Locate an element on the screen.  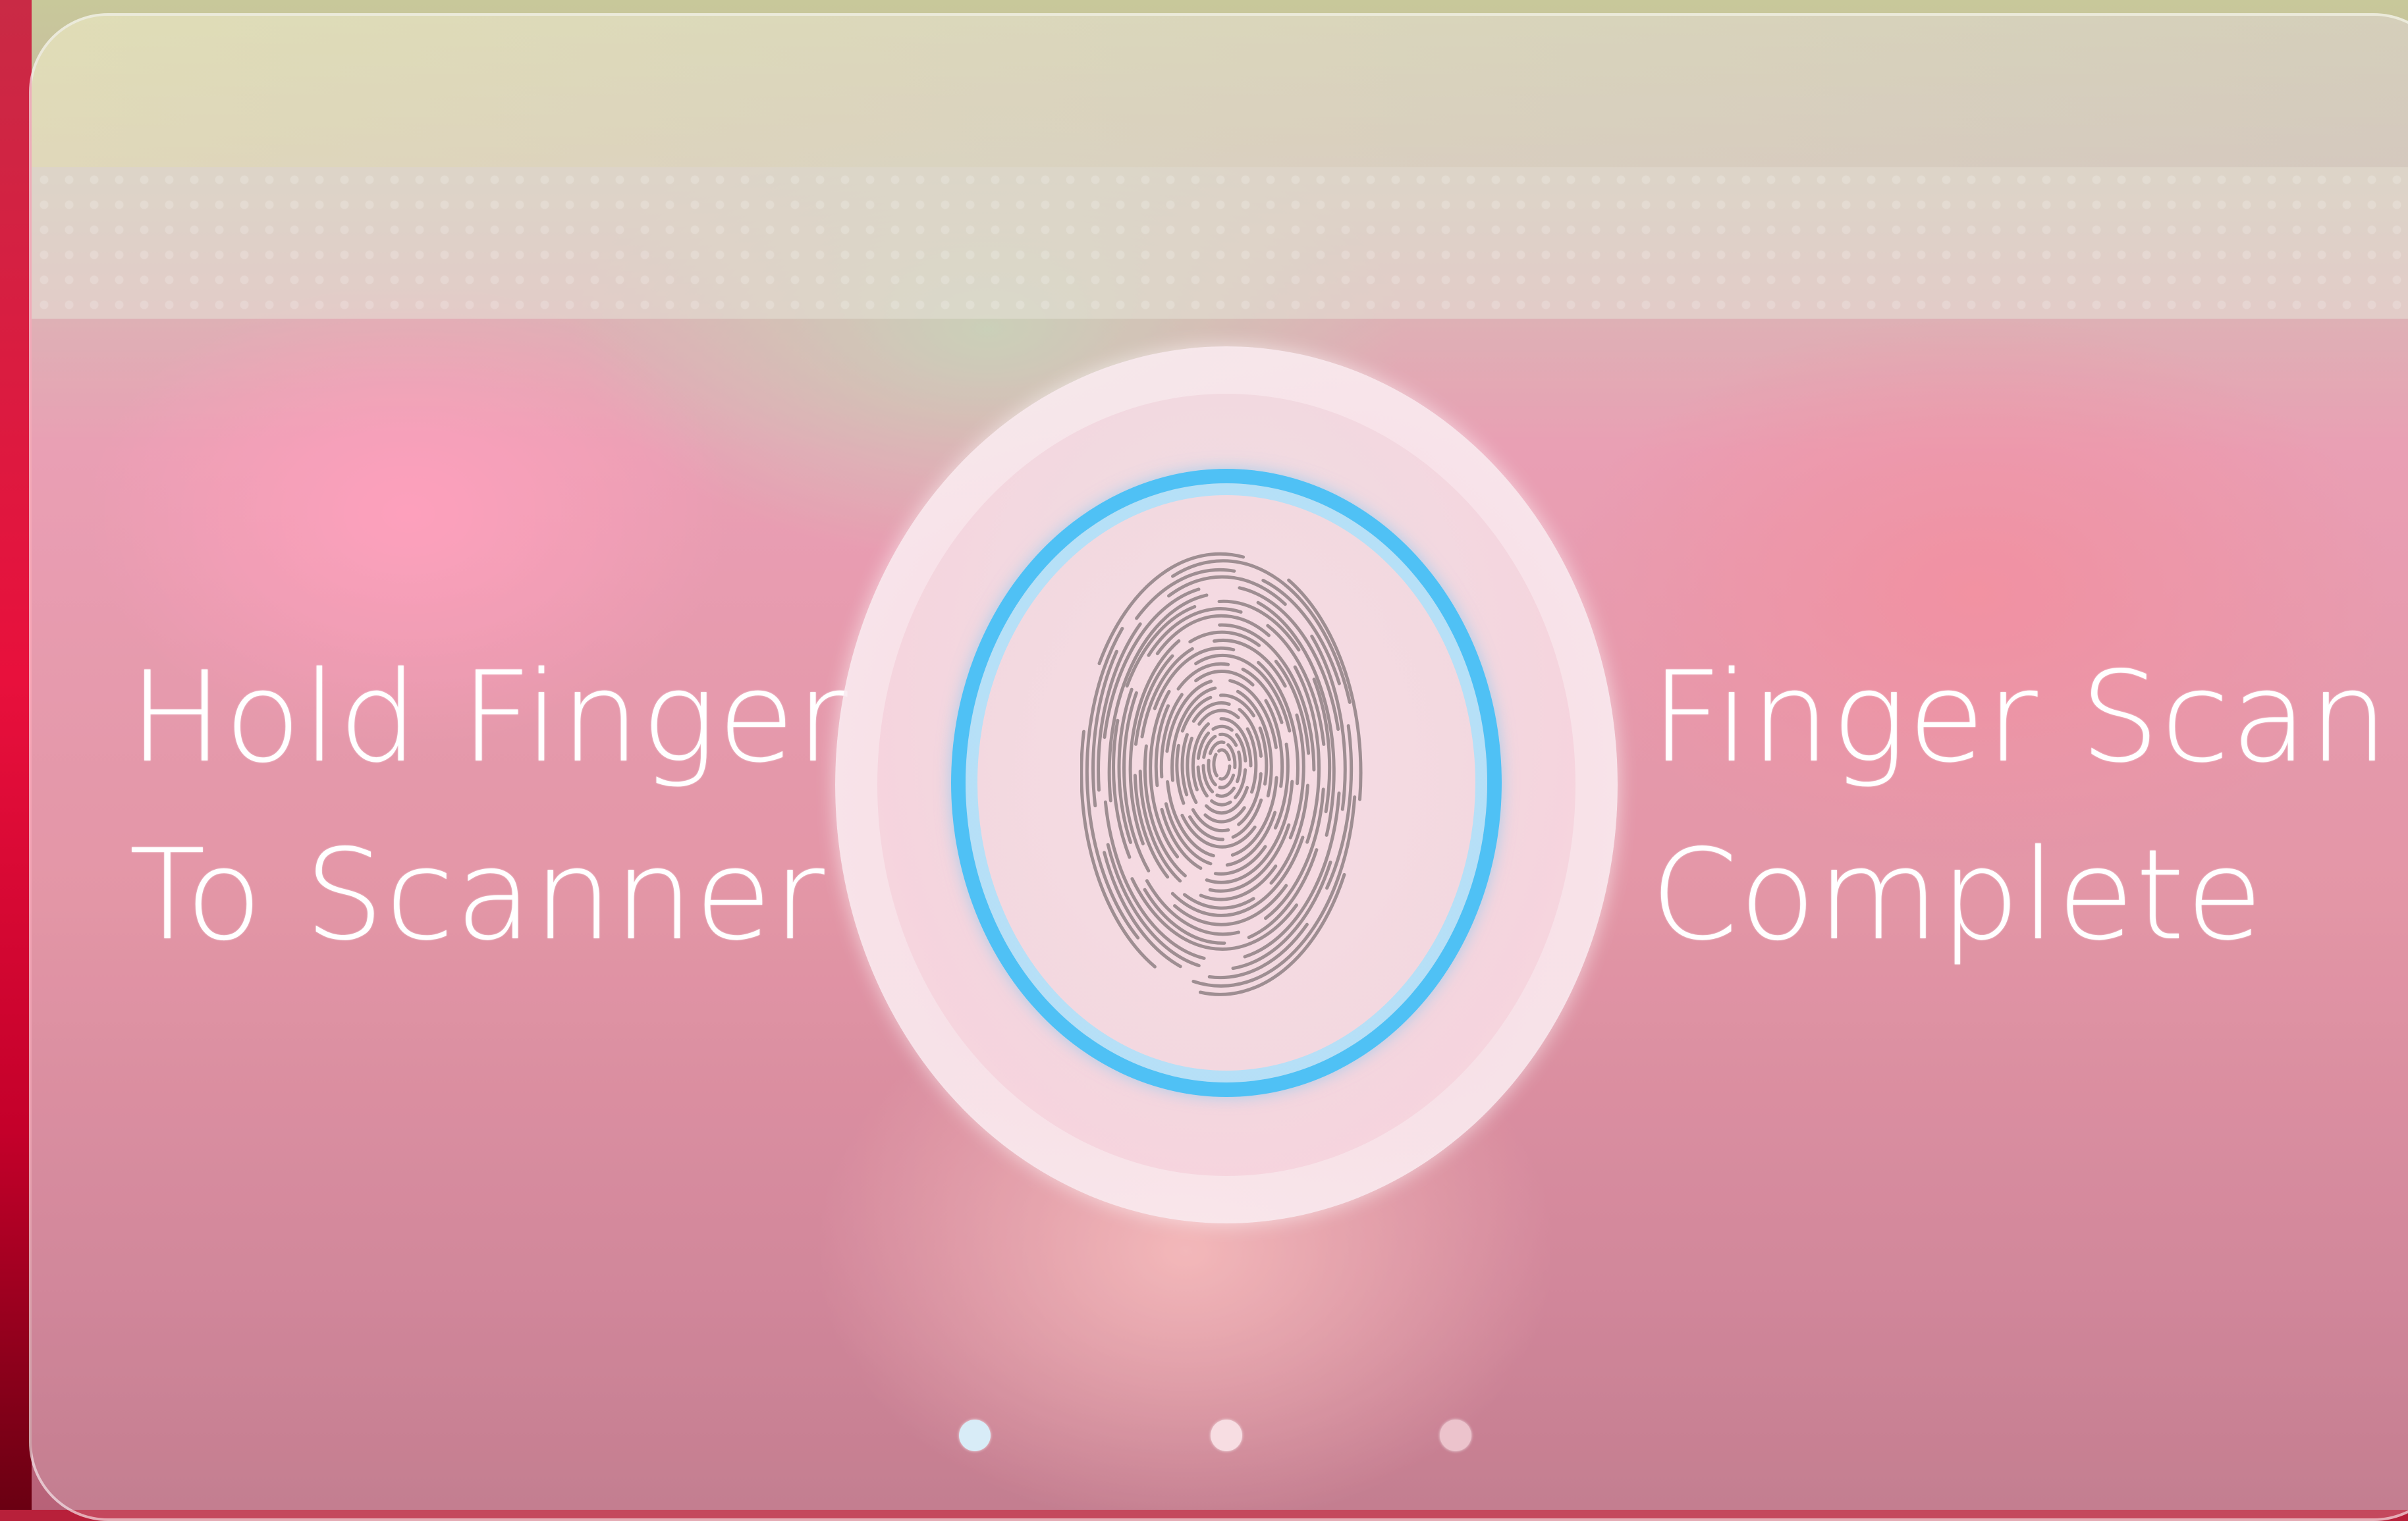
left-edge-strip is located at coordinates (16, 755).